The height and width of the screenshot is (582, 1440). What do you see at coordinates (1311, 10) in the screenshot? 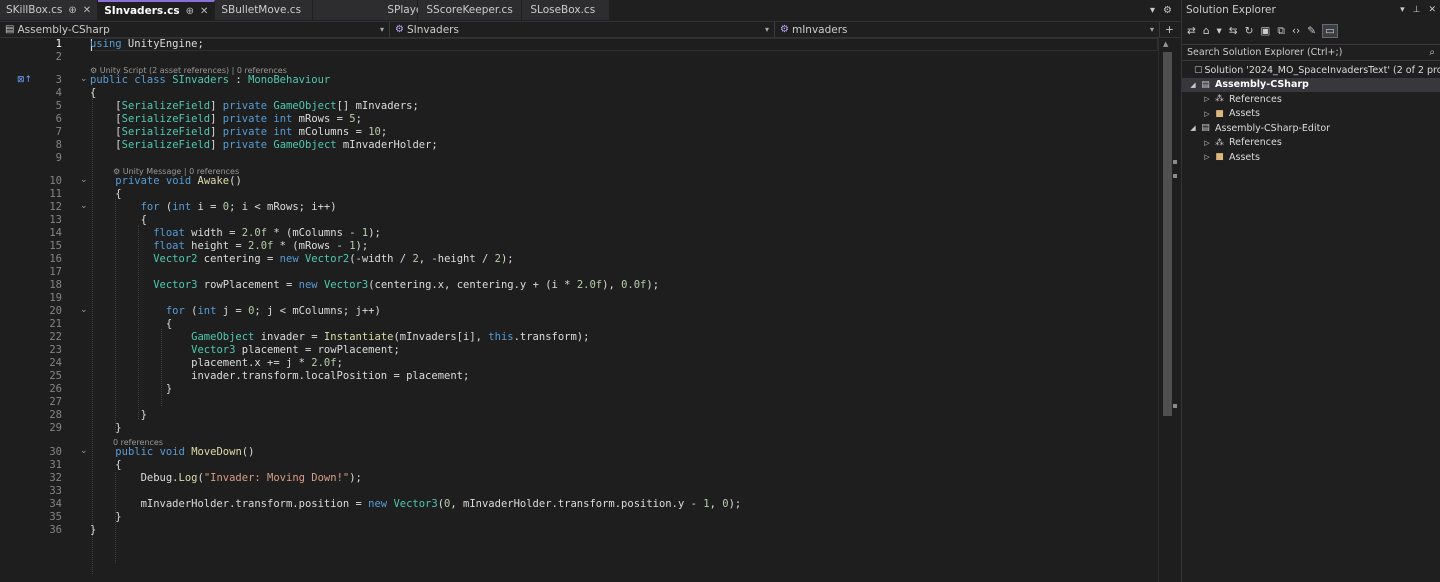
I see `solution-explorer-header: Solution Explorer ▾ ⊥ ✕` at bounding box center [1311, 10].